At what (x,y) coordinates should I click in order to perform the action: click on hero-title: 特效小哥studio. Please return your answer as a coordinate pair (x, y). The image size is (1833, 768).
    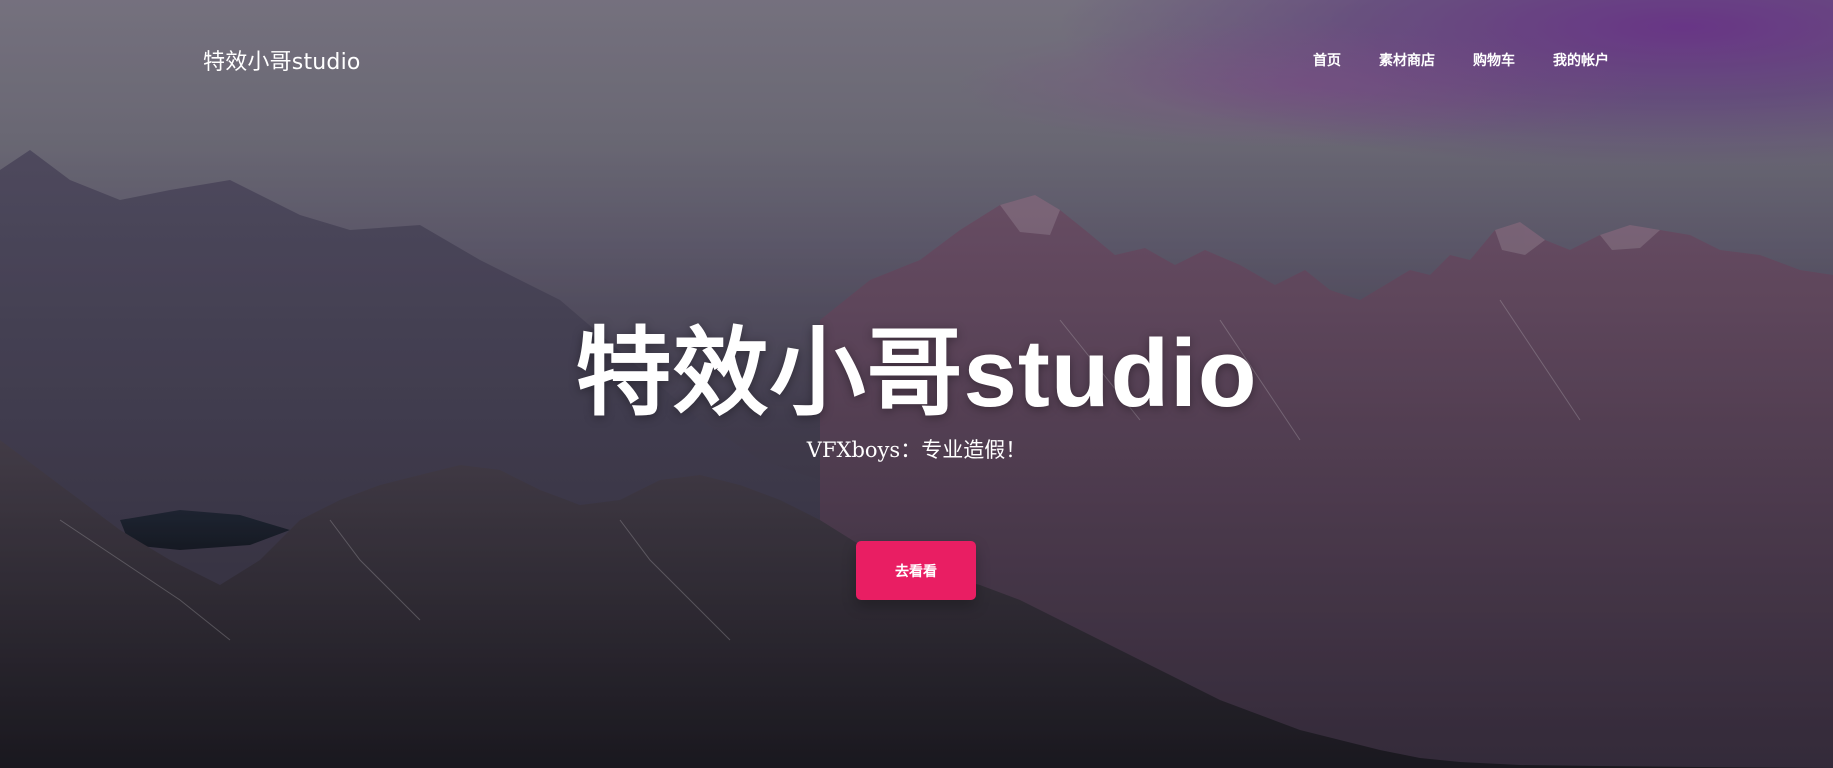
    Looking at the image, I should click on (916, 373).